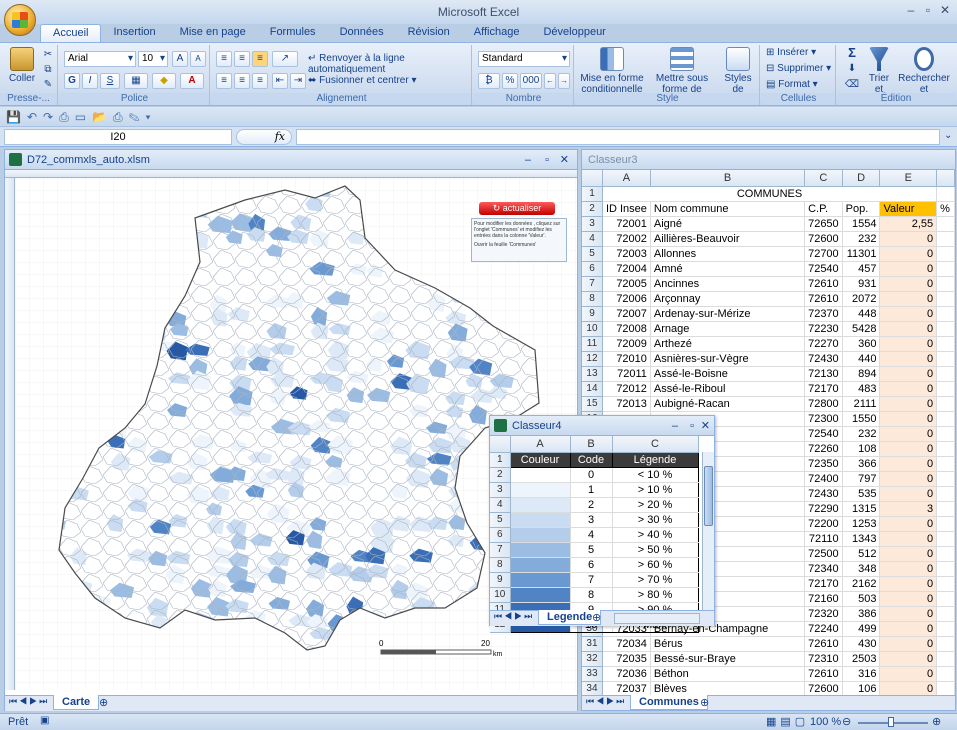 The width and height of the screenshot is (957, 730). What do you see at coordinates (823, 614) in the screenshot?
I see `cell-cp: 72320` at bounding box center [823, 614].